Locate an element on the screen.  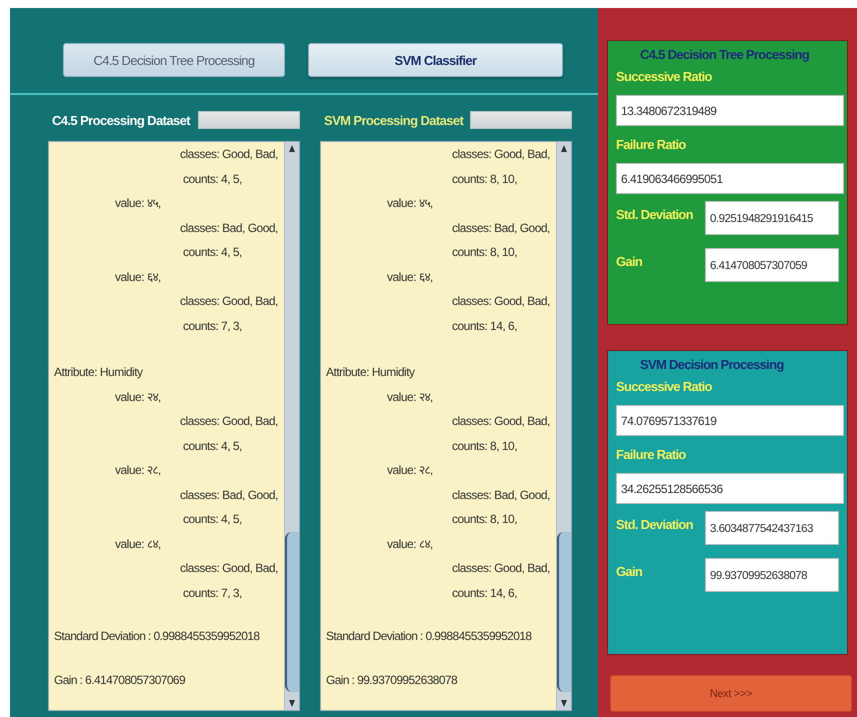
card-title: SVM Decision Processing is located at coordinates (712, 365).